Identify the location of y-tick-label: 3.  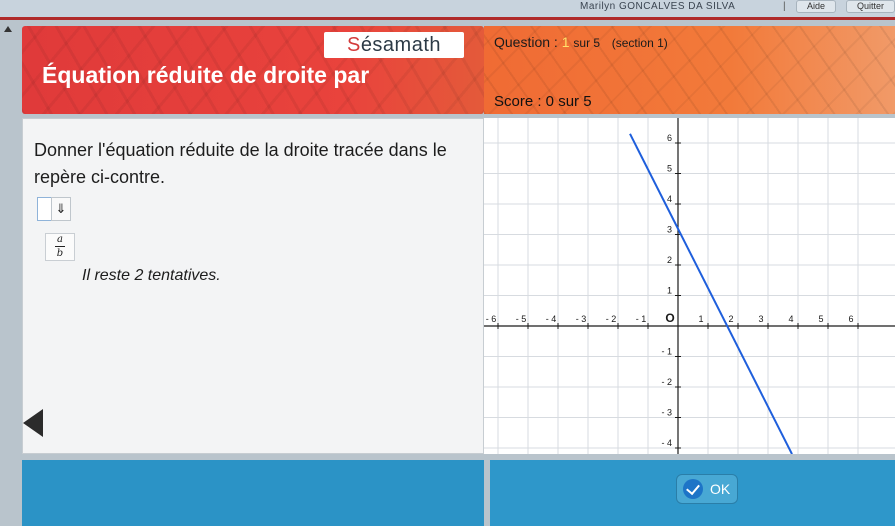
(669, 230).